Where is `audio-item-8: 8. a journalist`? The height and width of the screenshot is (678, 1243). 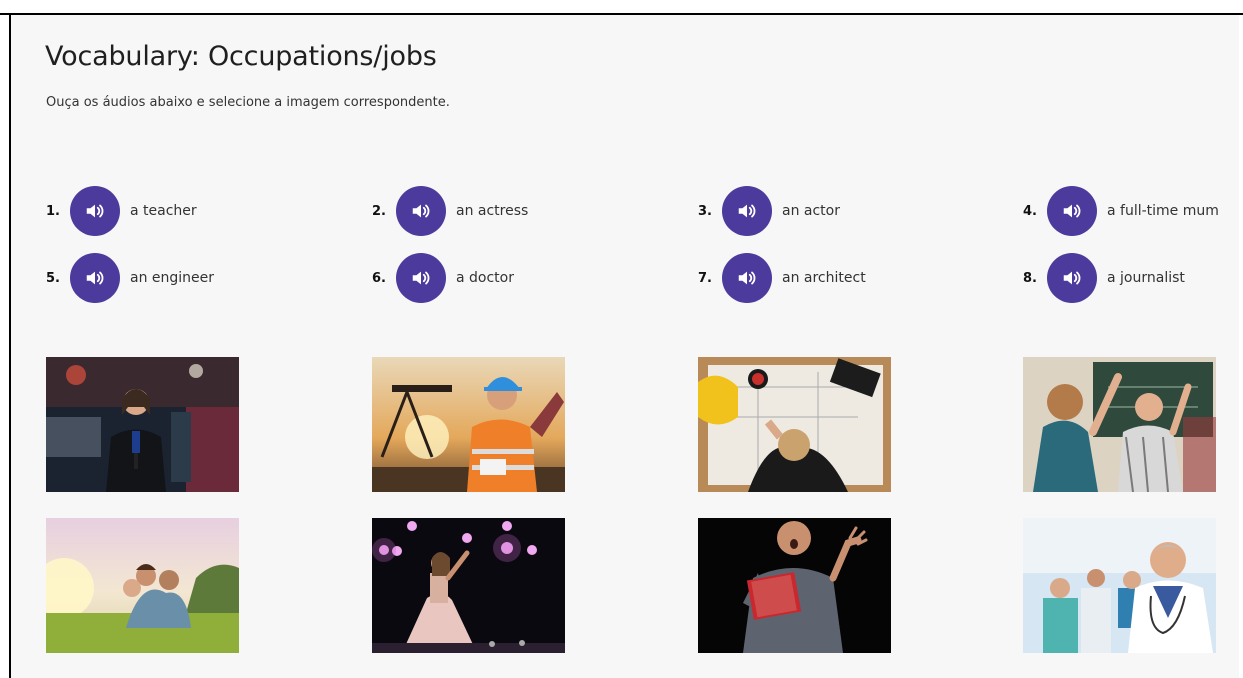 audio-item-8: 8. a journalist is located at coordinates (1104, 278).